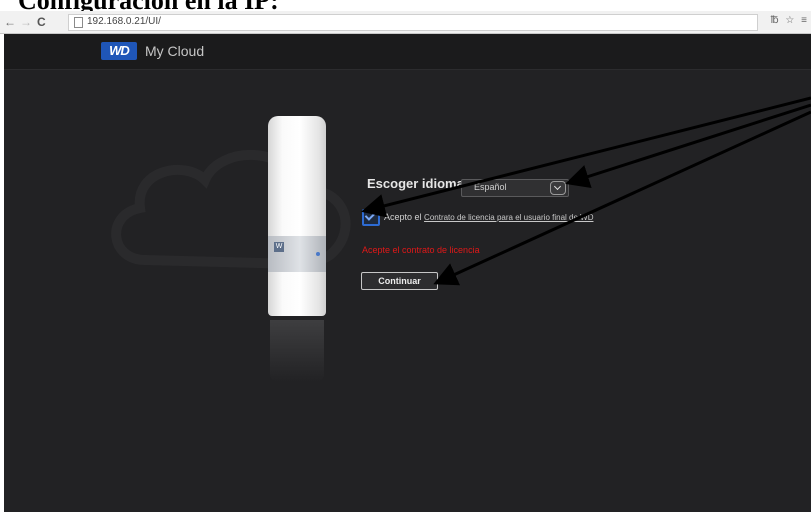 The width and height of the screenshot is (811, 512). Describe the element at coordinates (558, 188) in the screenshot. I see `chevron-down-icon` at that location.